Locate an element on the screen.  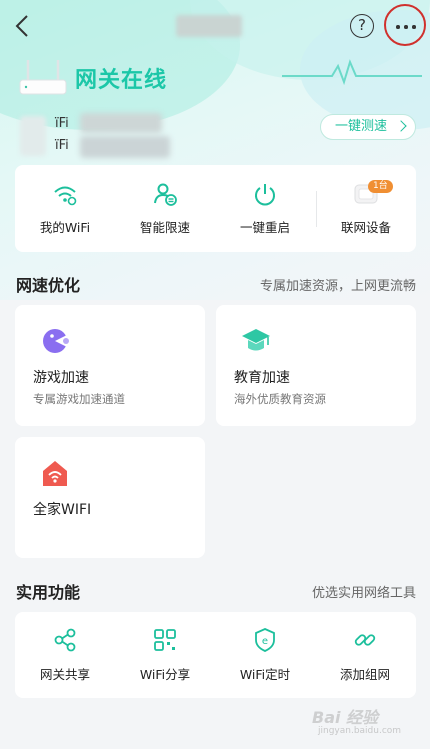
home-wifi-icon is located at coordinates (55, 473).